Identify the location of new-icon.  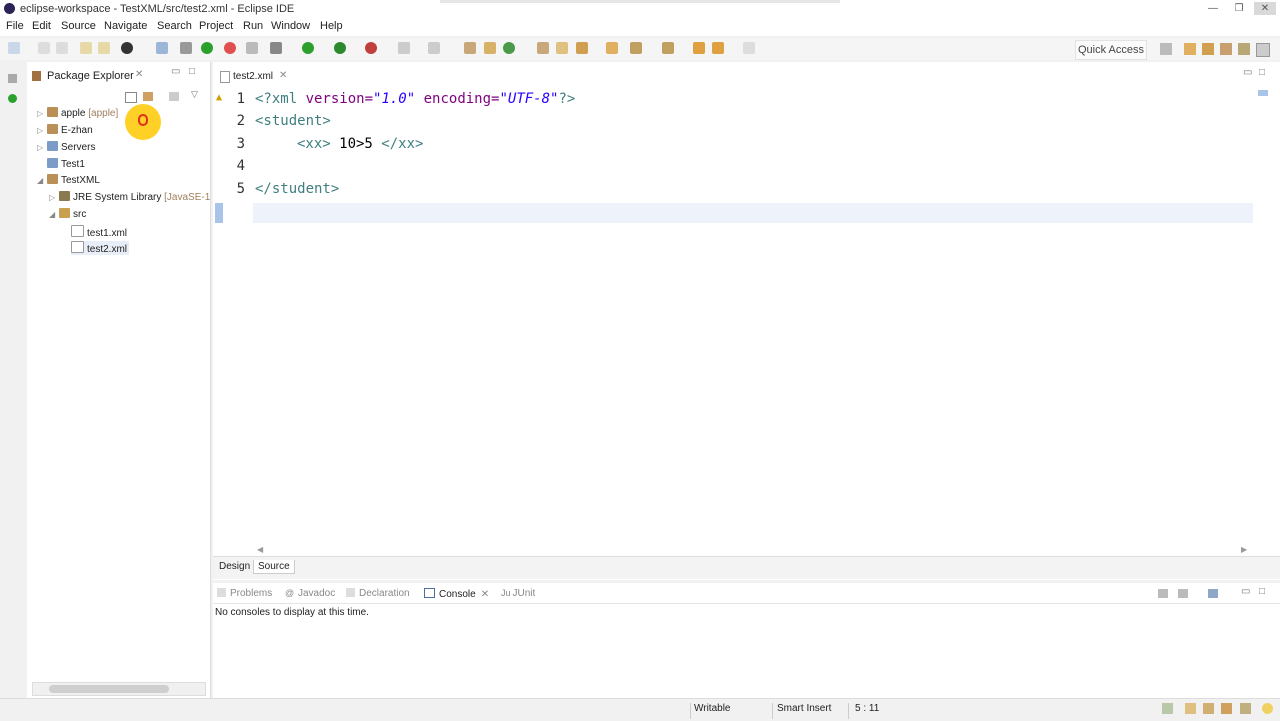
(14, 48).